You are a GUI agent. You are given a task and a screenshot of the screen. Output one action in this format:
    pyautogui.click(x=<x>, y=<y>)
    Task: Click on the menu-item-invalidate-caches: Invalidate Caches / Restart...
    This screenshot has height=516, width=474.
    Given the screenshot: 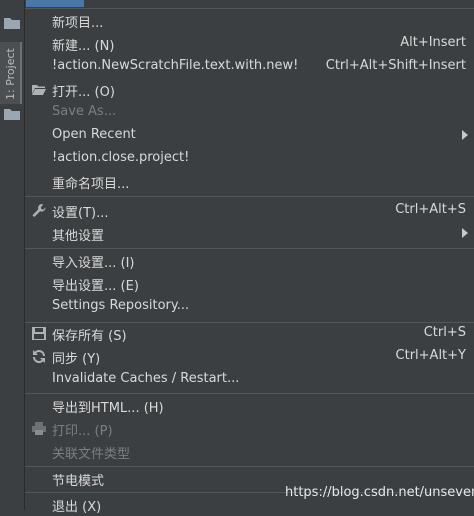 What is the action you would take?
    pyautogui.click(x=249, y=379)
    